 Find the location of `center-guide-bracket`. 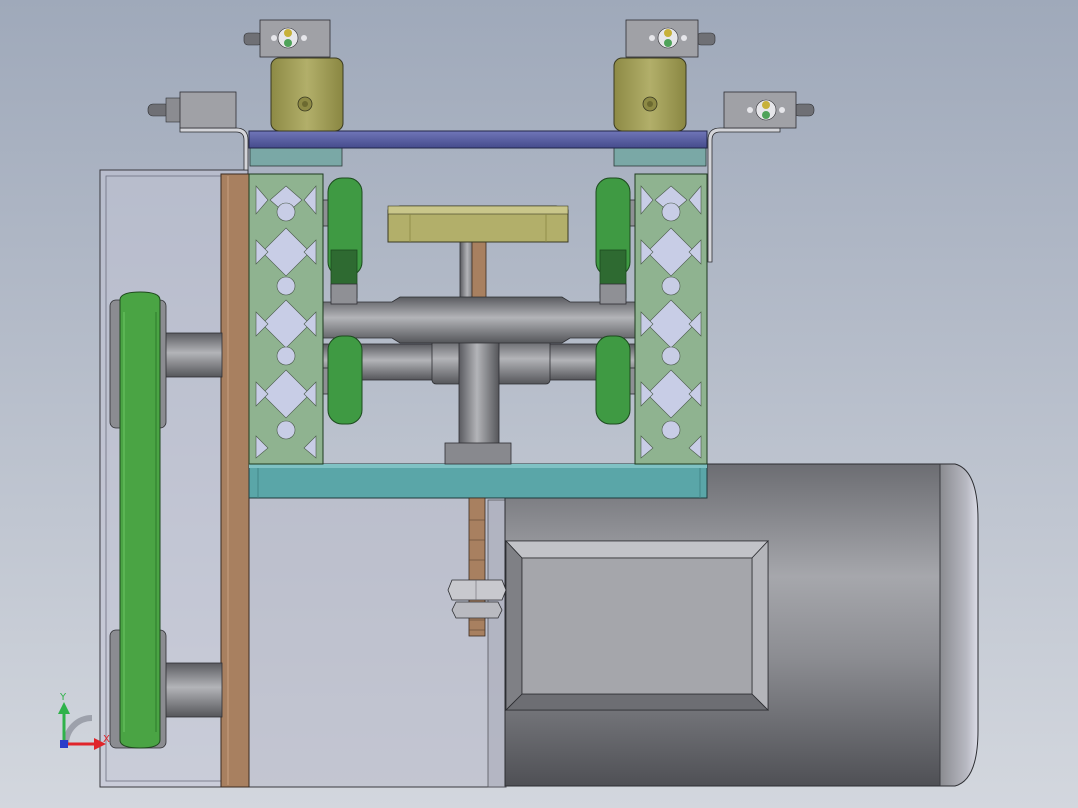

center-guide-bracket is located at coordinates (478, 224).